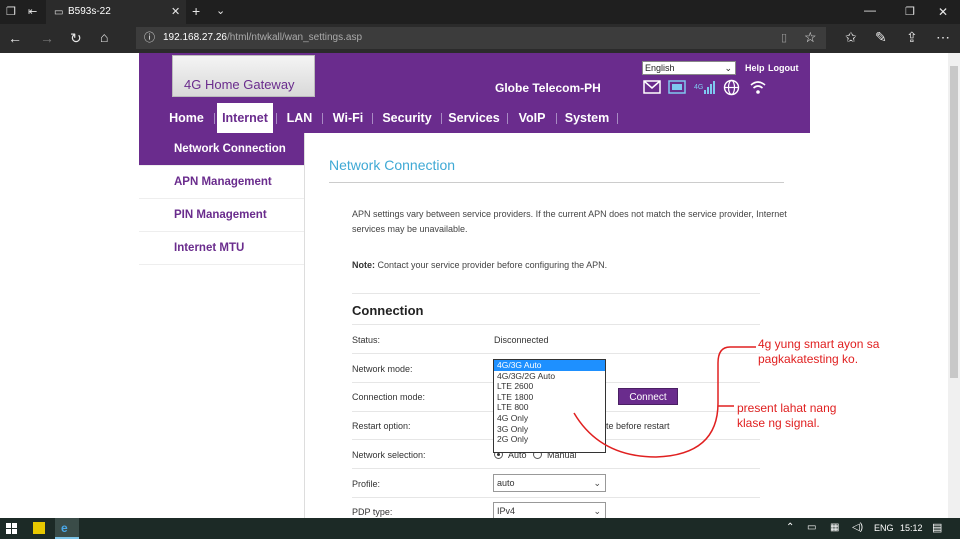  What do you see at coordinates (819, 344) in the screenshot?
I see `annotation-note-1-line1: 4g yung smart ayon sa` at bounding box center [819, 344].